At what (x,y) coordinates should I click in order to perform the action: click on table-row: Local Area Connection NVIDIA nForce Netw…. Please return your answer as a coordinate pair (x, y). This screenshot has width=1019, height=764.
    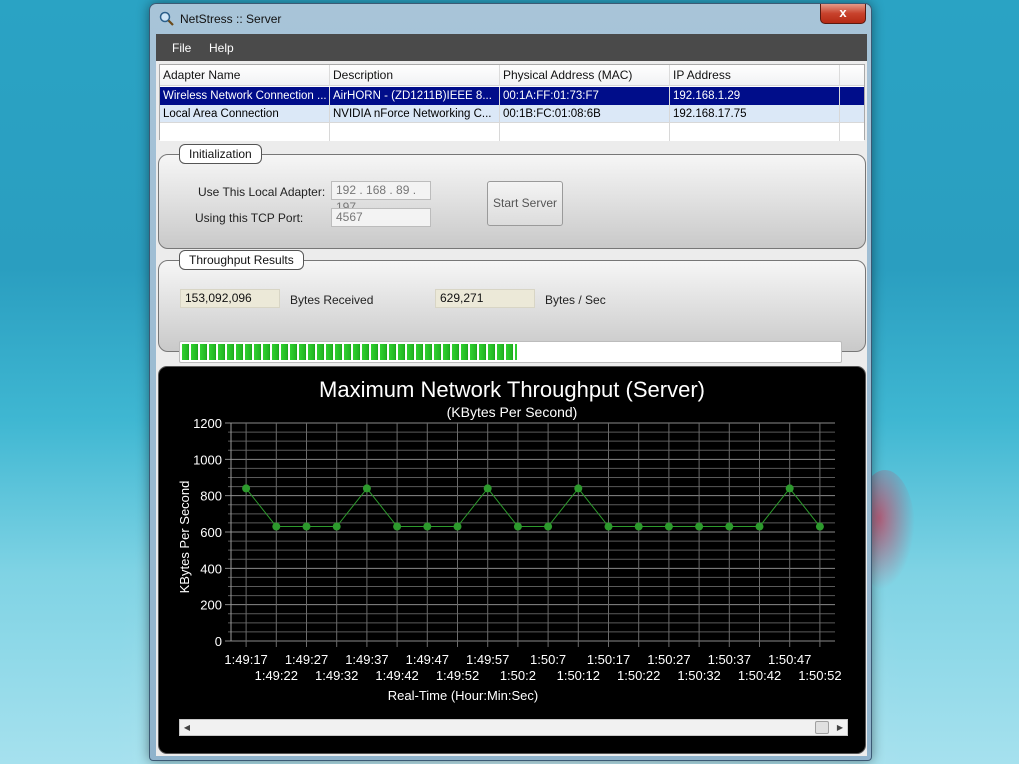
    Looking at the image, I should click on (512, 114).